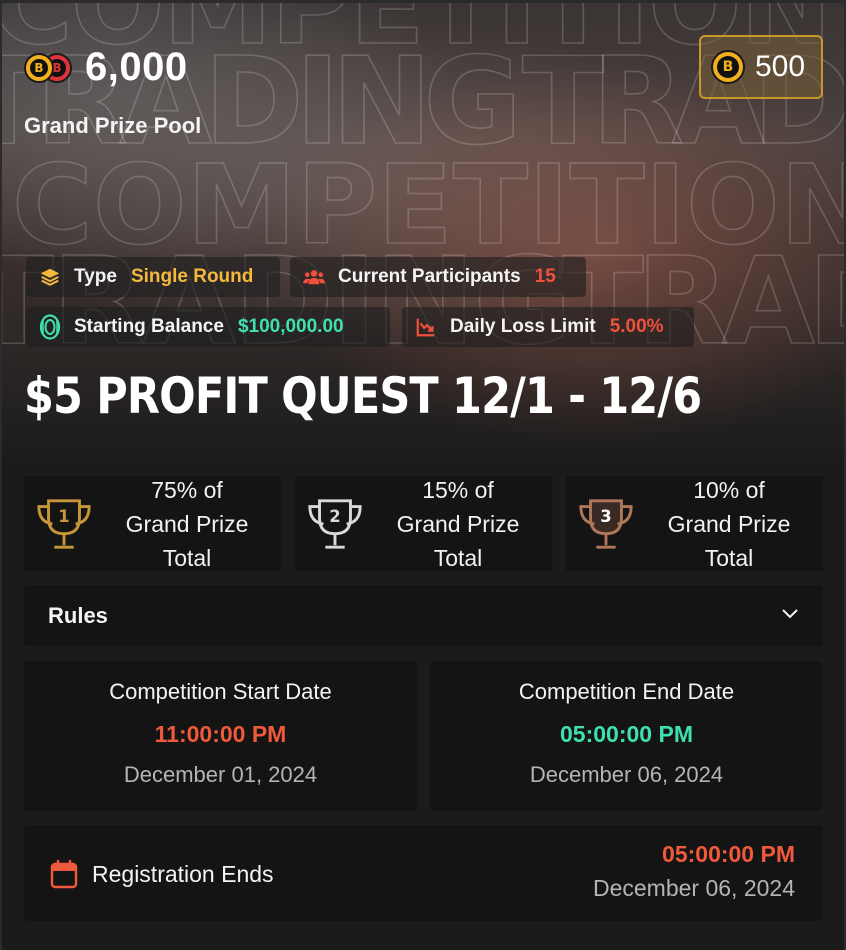 The width and height of the screenshot is (846, 950). Describe the element at coordinates (780, 66) in the screenshot. I see `coin-balance-value: 500` at that location.